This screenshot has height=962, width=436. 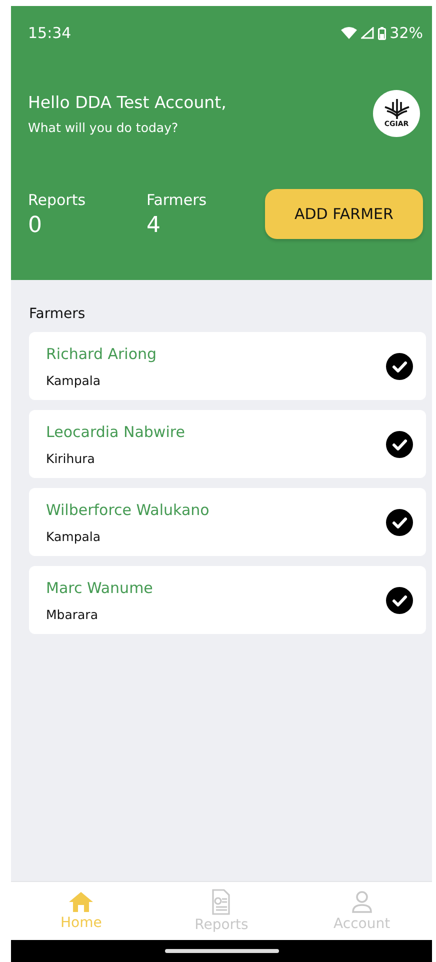 I want to click on stat-value: 0, so click(x=35, y=225).